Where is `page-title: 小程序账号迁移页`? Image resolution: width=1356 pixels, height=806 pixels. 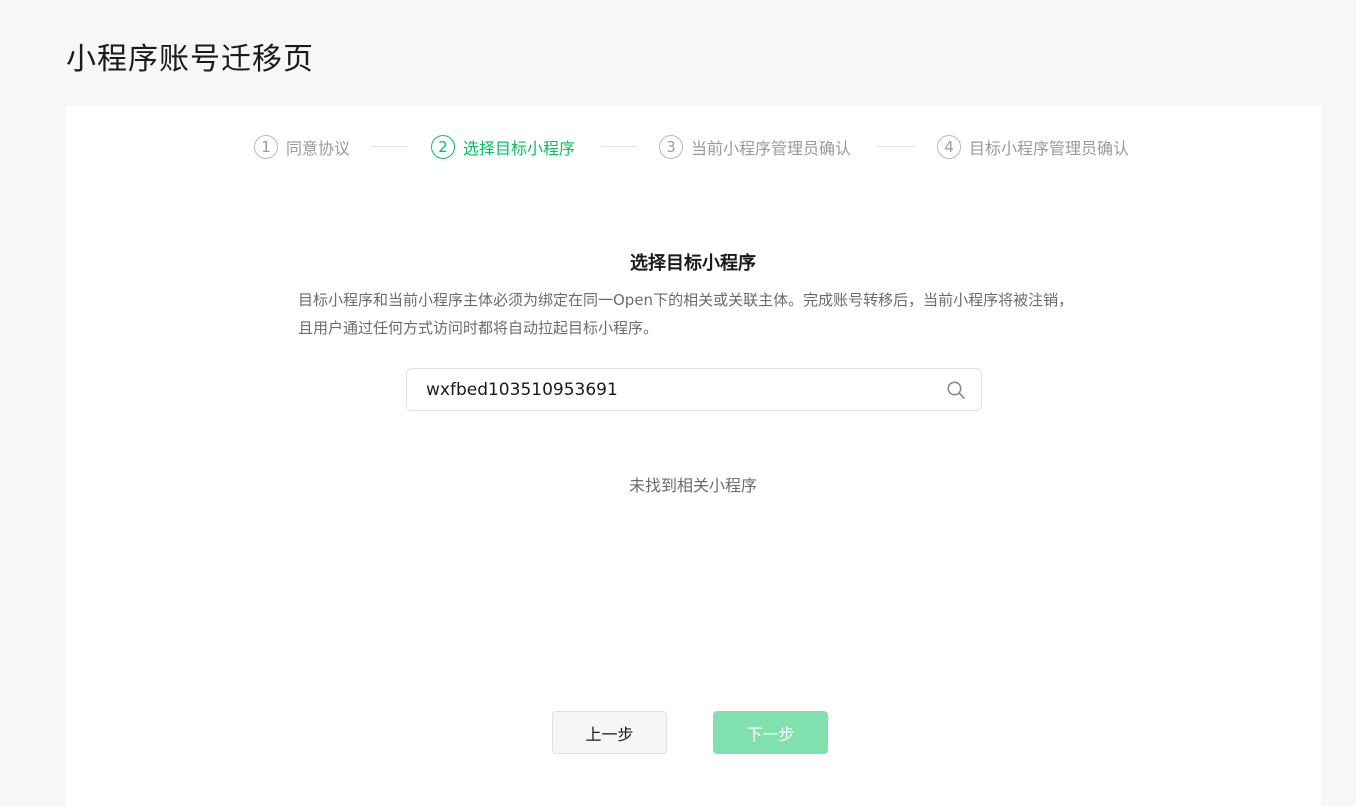 page-title: 小程序账号迁移页 is located at coordinates (190, 59).